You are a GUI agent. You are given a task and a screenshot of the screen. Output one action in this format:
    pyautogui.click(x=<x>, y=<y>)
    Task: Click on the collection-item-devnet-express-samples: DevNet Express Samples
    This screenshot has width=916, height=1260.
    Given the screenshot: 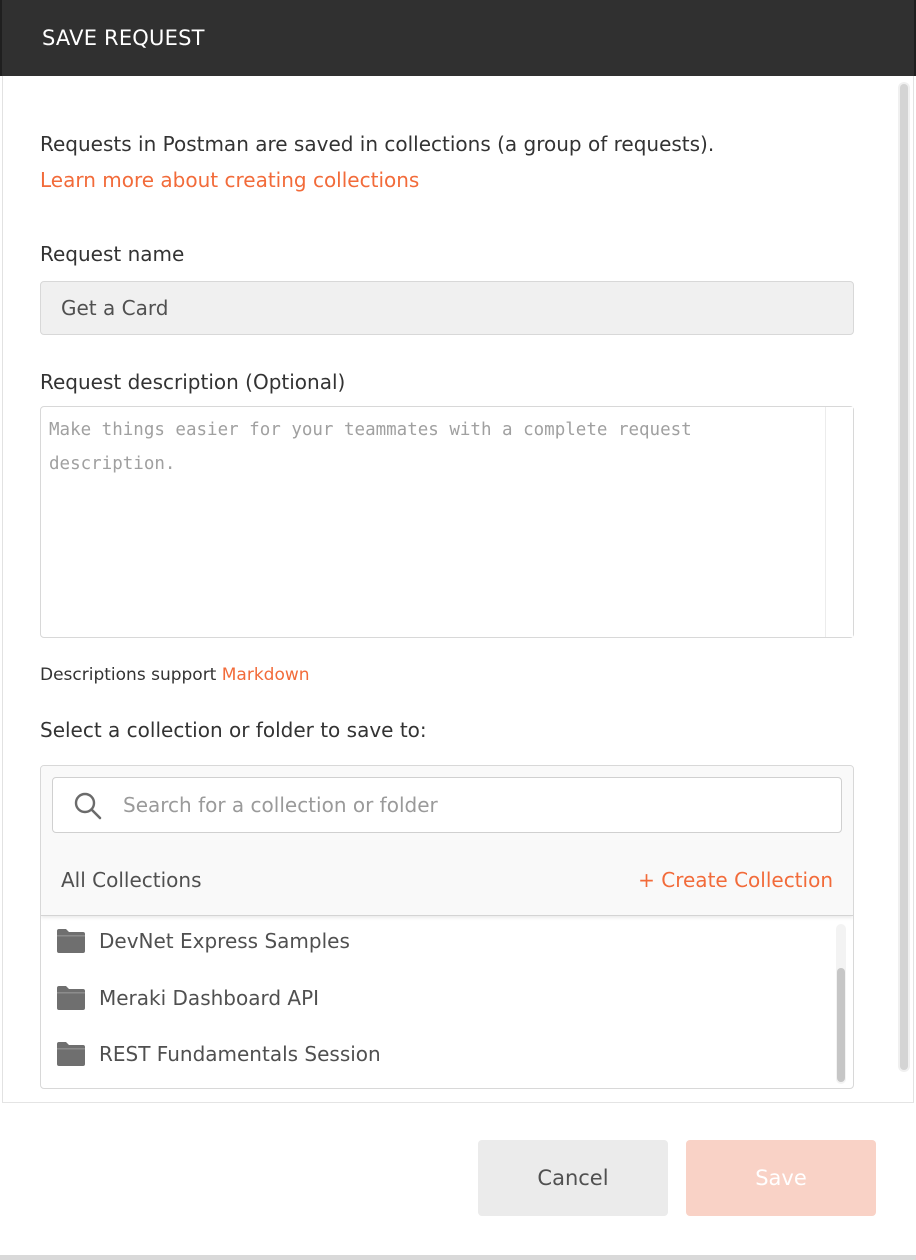 What is the action you would take?
    pyautogui.click(x=436, y=943)
    